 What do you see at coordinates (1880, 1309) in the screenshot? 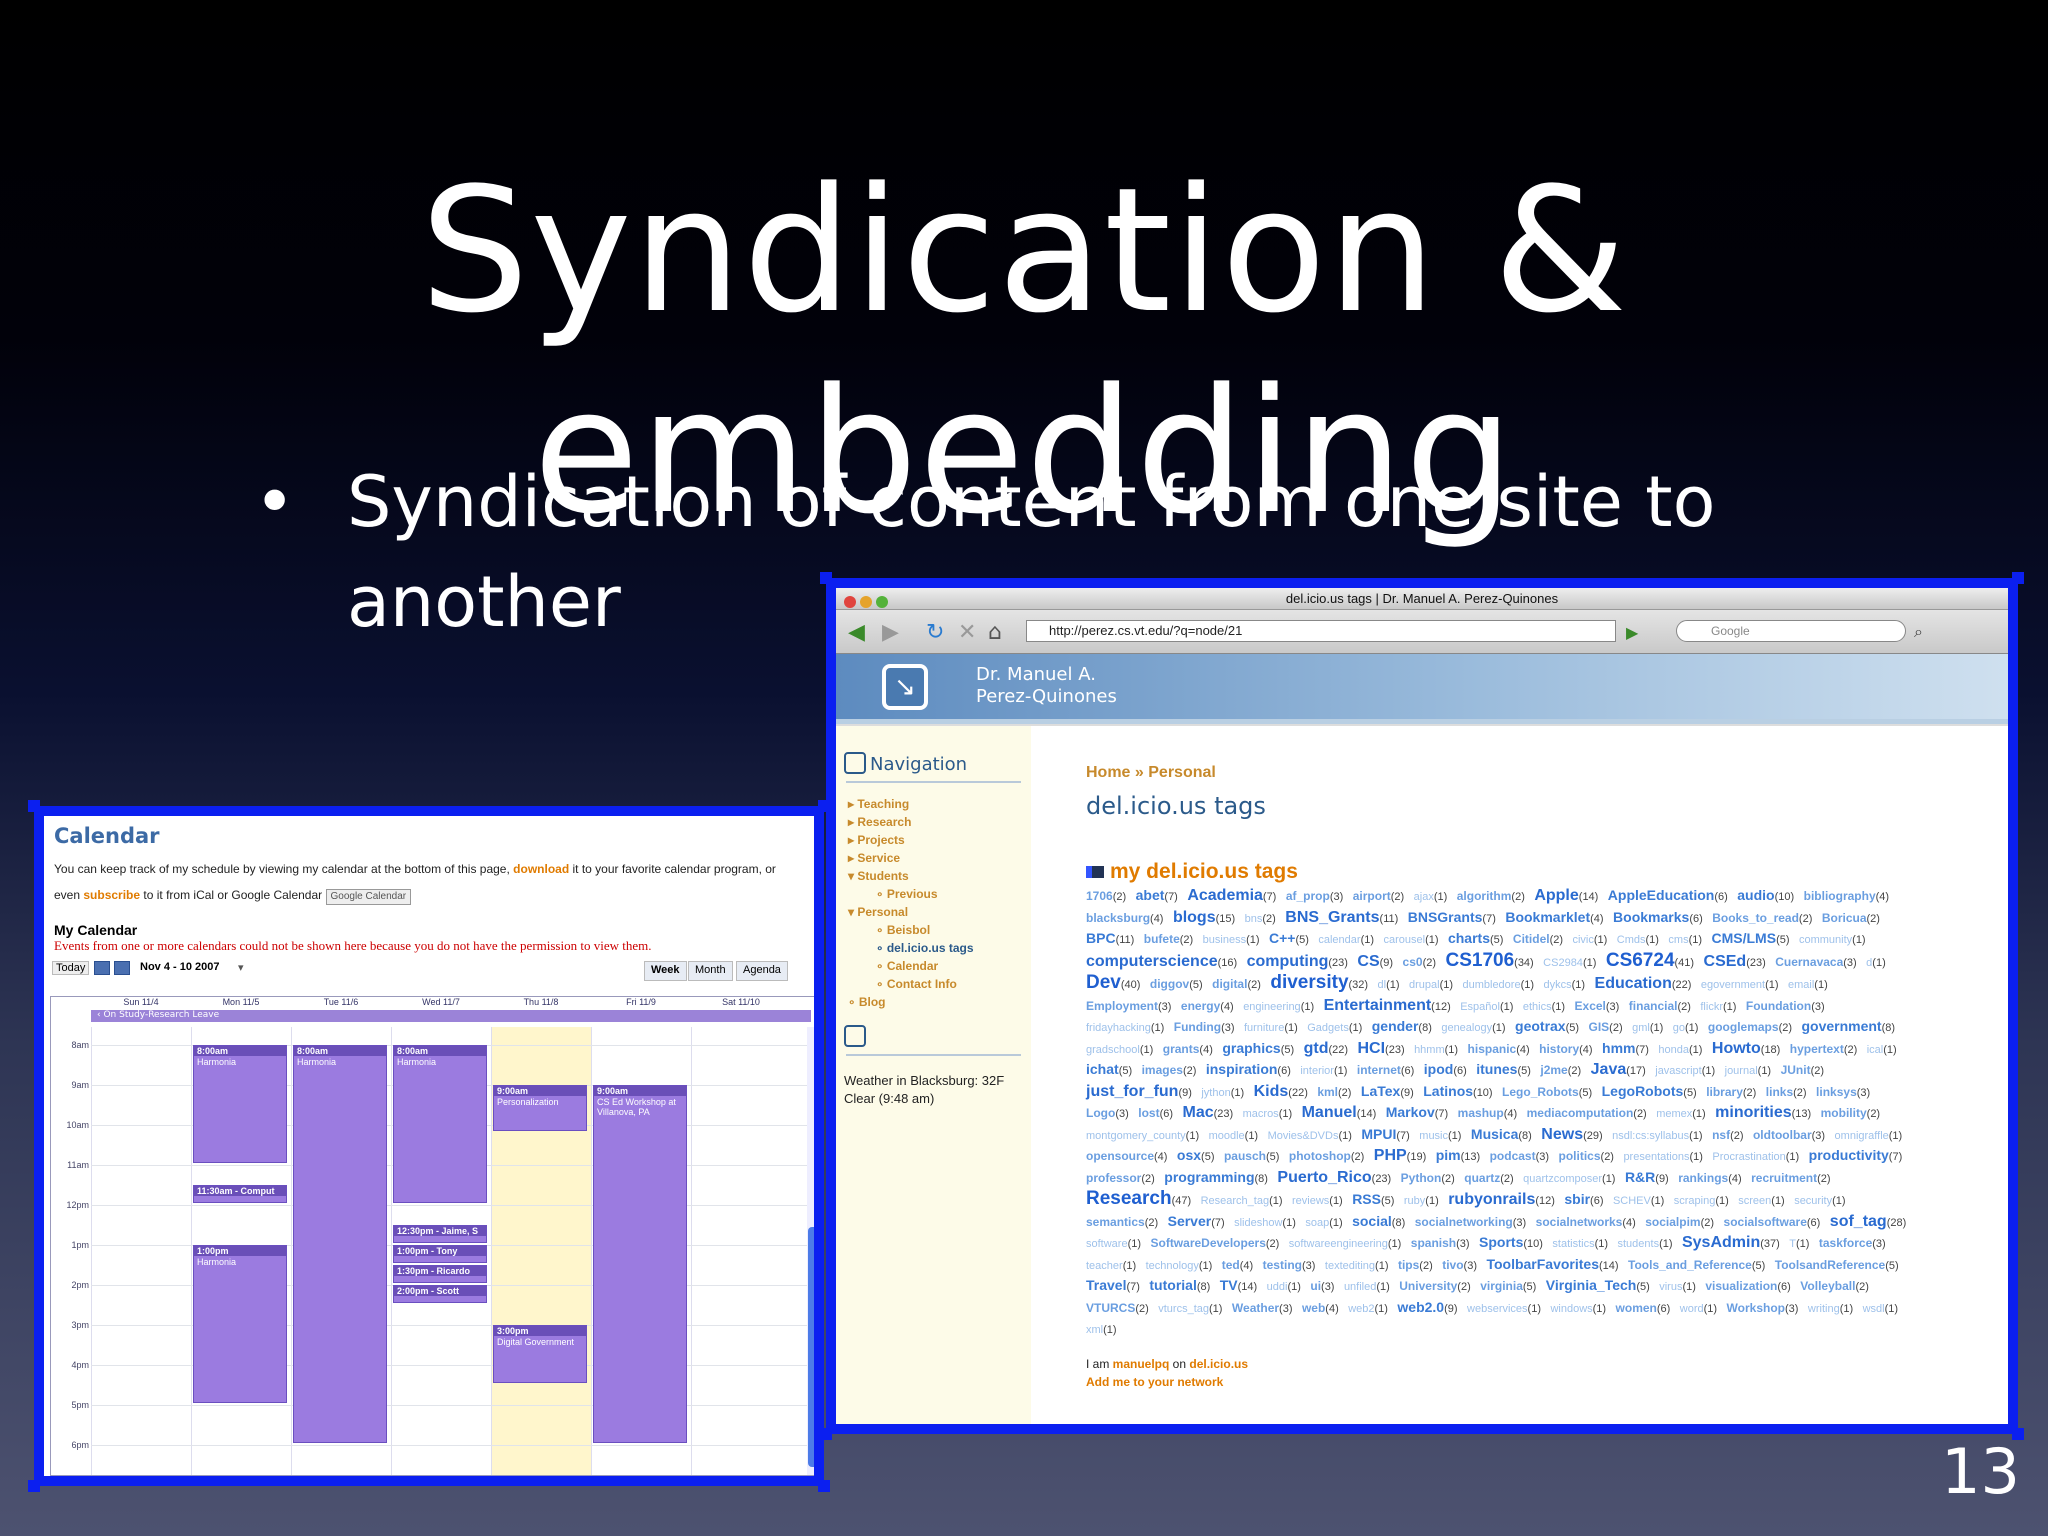
I see `tag-link: wsdl(1)` at bounding box center [1880, 1309].